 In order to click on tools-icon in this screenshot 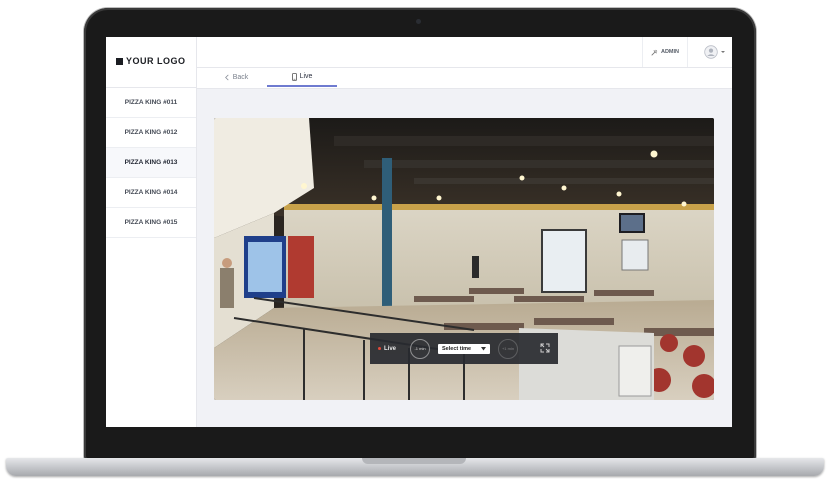, I will do `click(654, 52)`.